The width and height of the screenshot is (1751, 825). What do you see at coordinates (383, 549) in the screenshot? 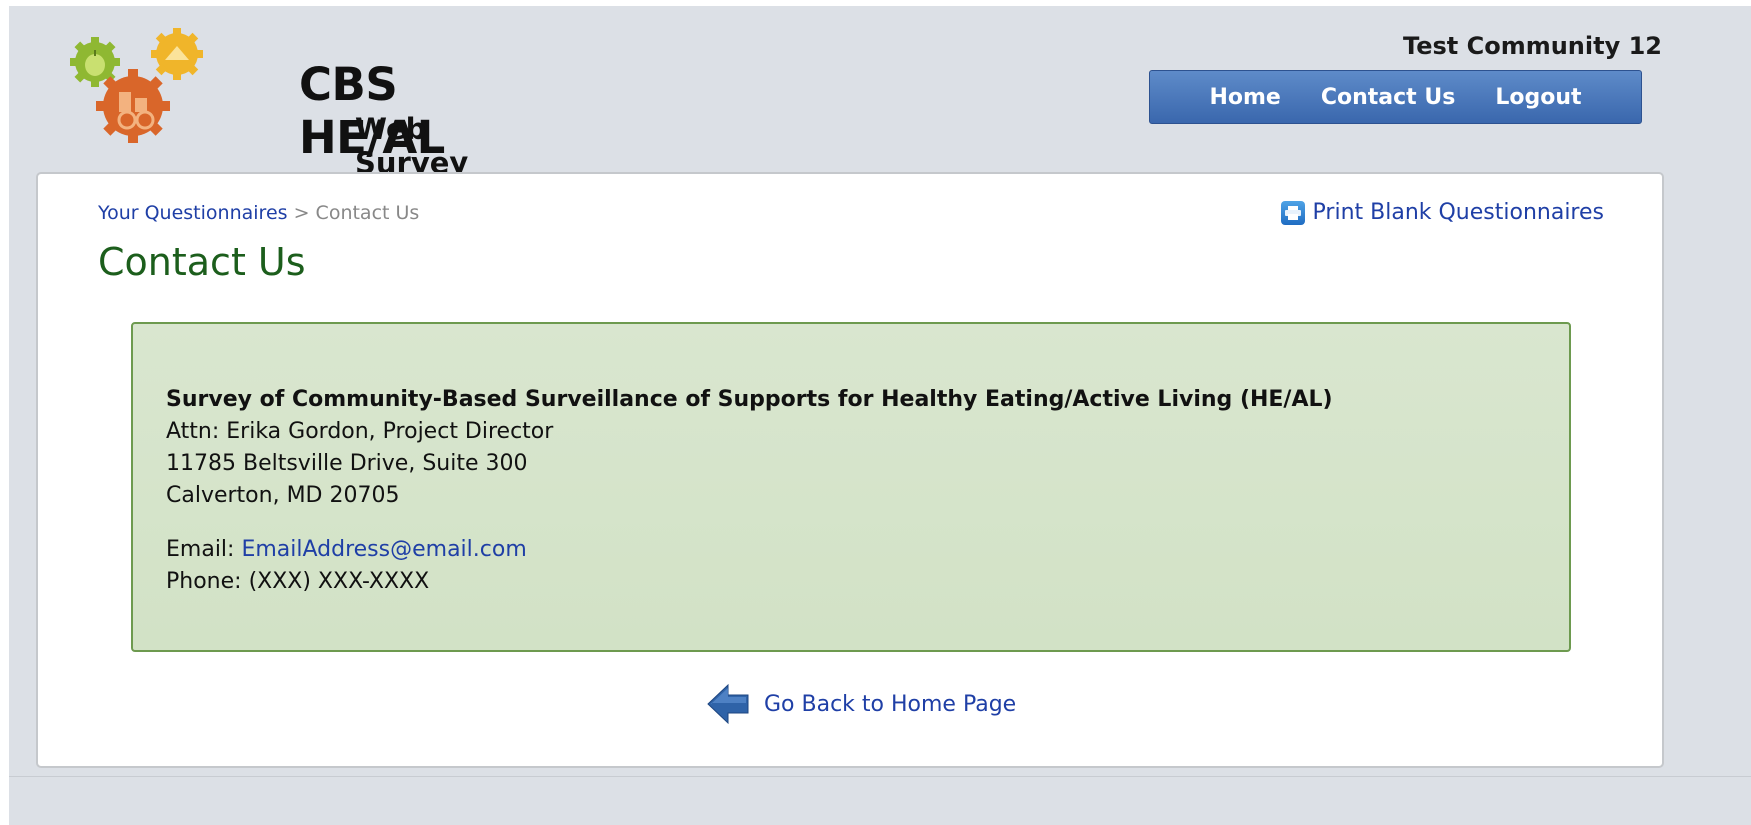
I see `email-link: EmailAddress@email.com` at bounding box center [383, 549].